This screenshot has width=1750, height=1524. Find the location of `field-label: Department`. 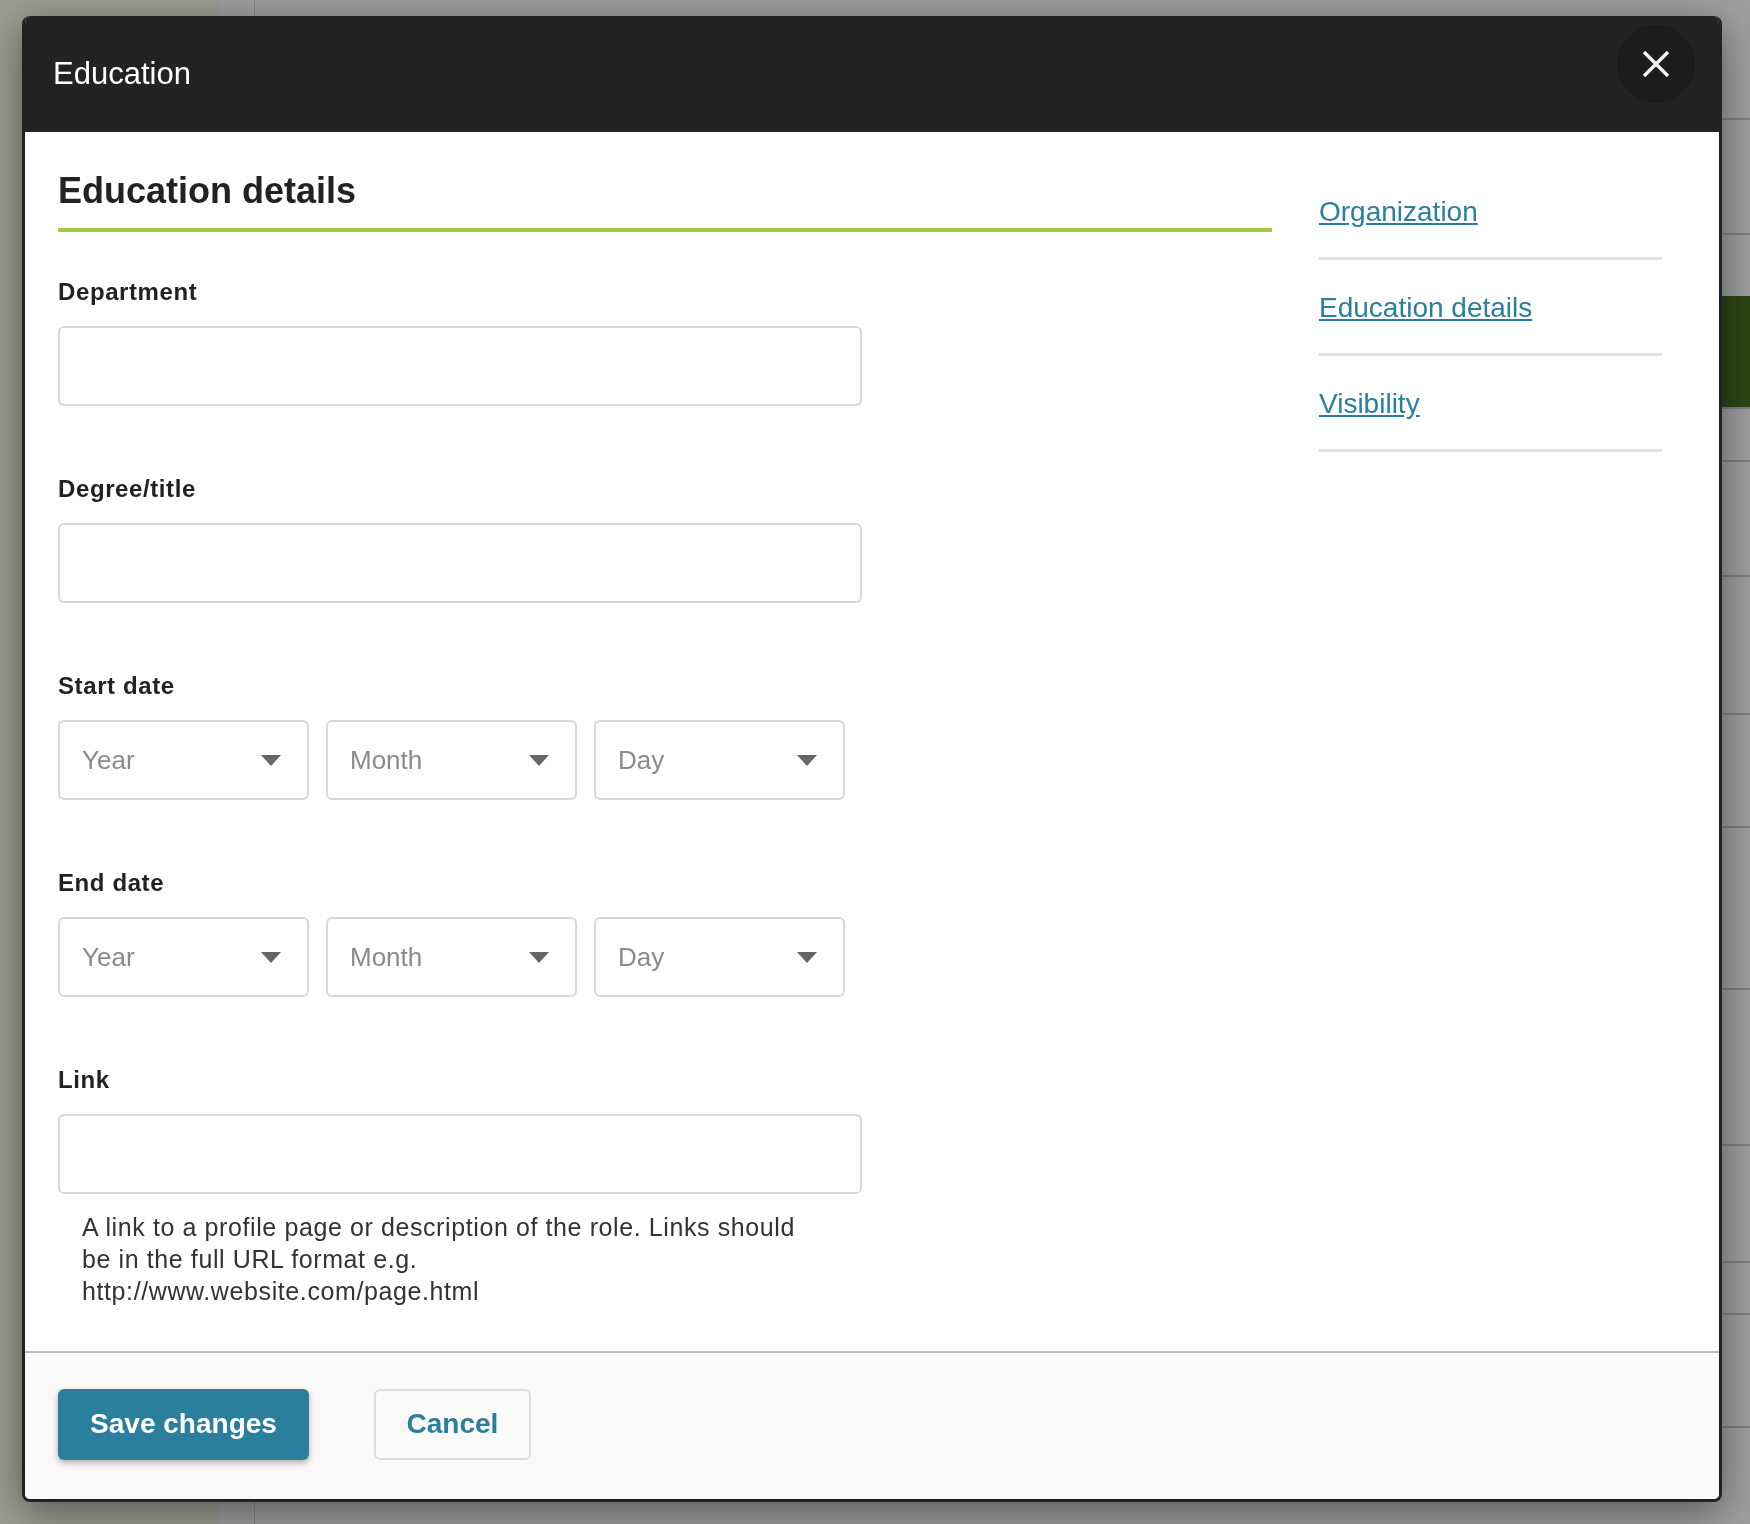

field-label: Department is located at coordinates (128, 292).